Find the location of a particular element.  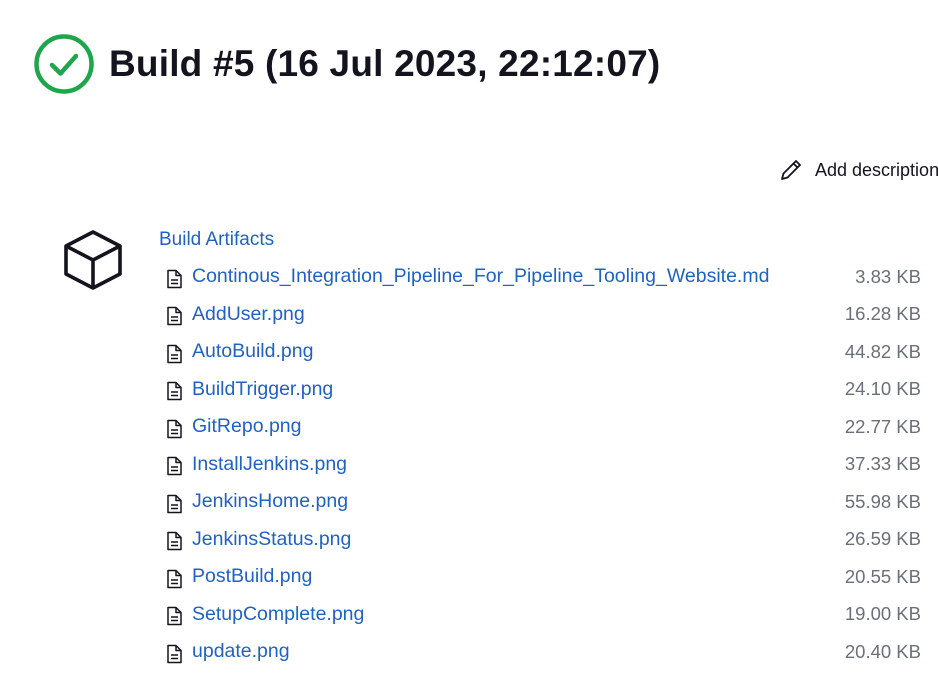

artifact-file-link: InstallJenkins.png is located at coordinates (269, 464).